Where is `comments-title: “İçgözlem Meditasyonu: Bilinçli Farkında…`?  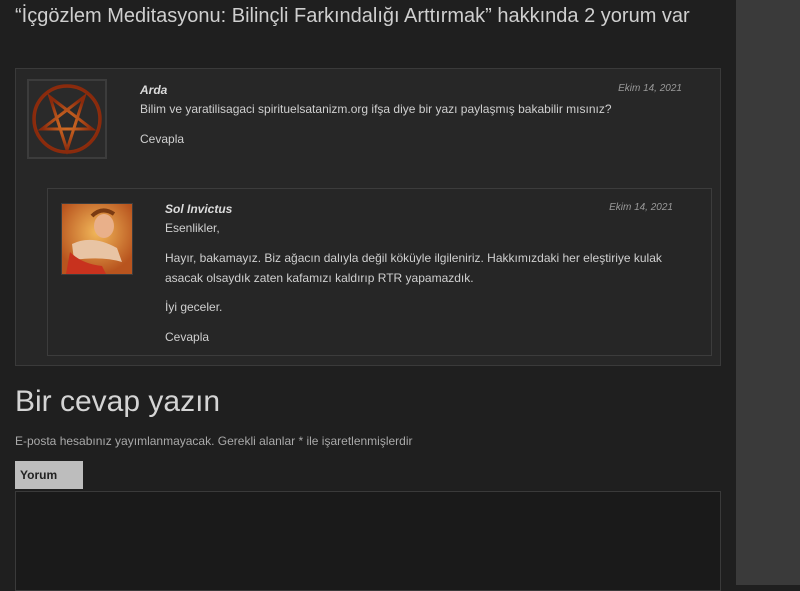
comments-title: “İçgözlem Meditasyonu: Bilinçli Farkında… is located at coordinates (352, 16).